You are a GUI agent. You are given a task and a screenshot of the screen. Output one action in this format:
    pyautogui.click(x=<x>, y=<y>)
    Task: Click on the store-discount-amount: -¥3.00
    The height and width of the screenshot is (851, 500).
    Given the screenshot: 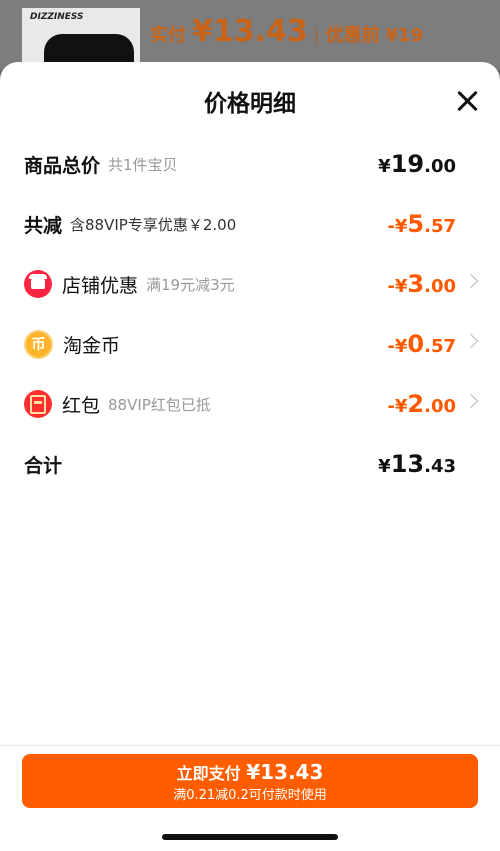 What is the action you would take?
    pyautogui.click(x=421, y=284)
    